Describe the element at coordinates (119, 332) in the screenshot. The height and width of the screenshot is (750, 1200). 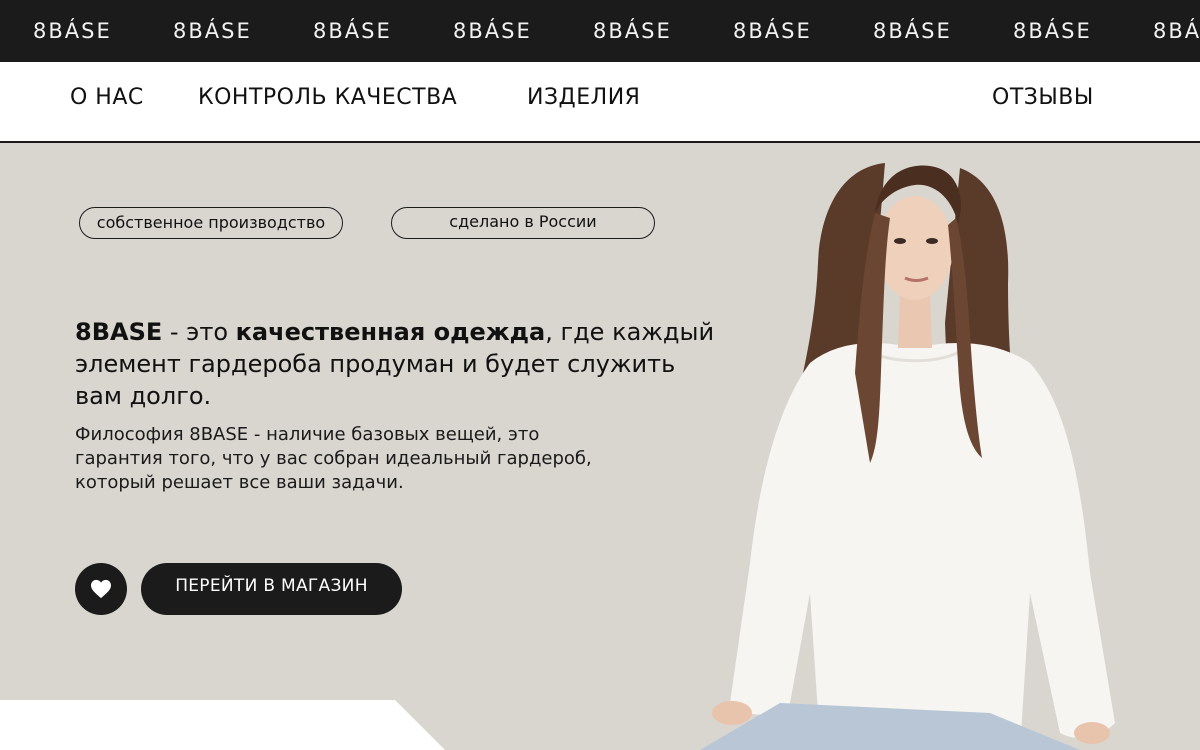
I see `headline-brand: 8BASE` at that location.